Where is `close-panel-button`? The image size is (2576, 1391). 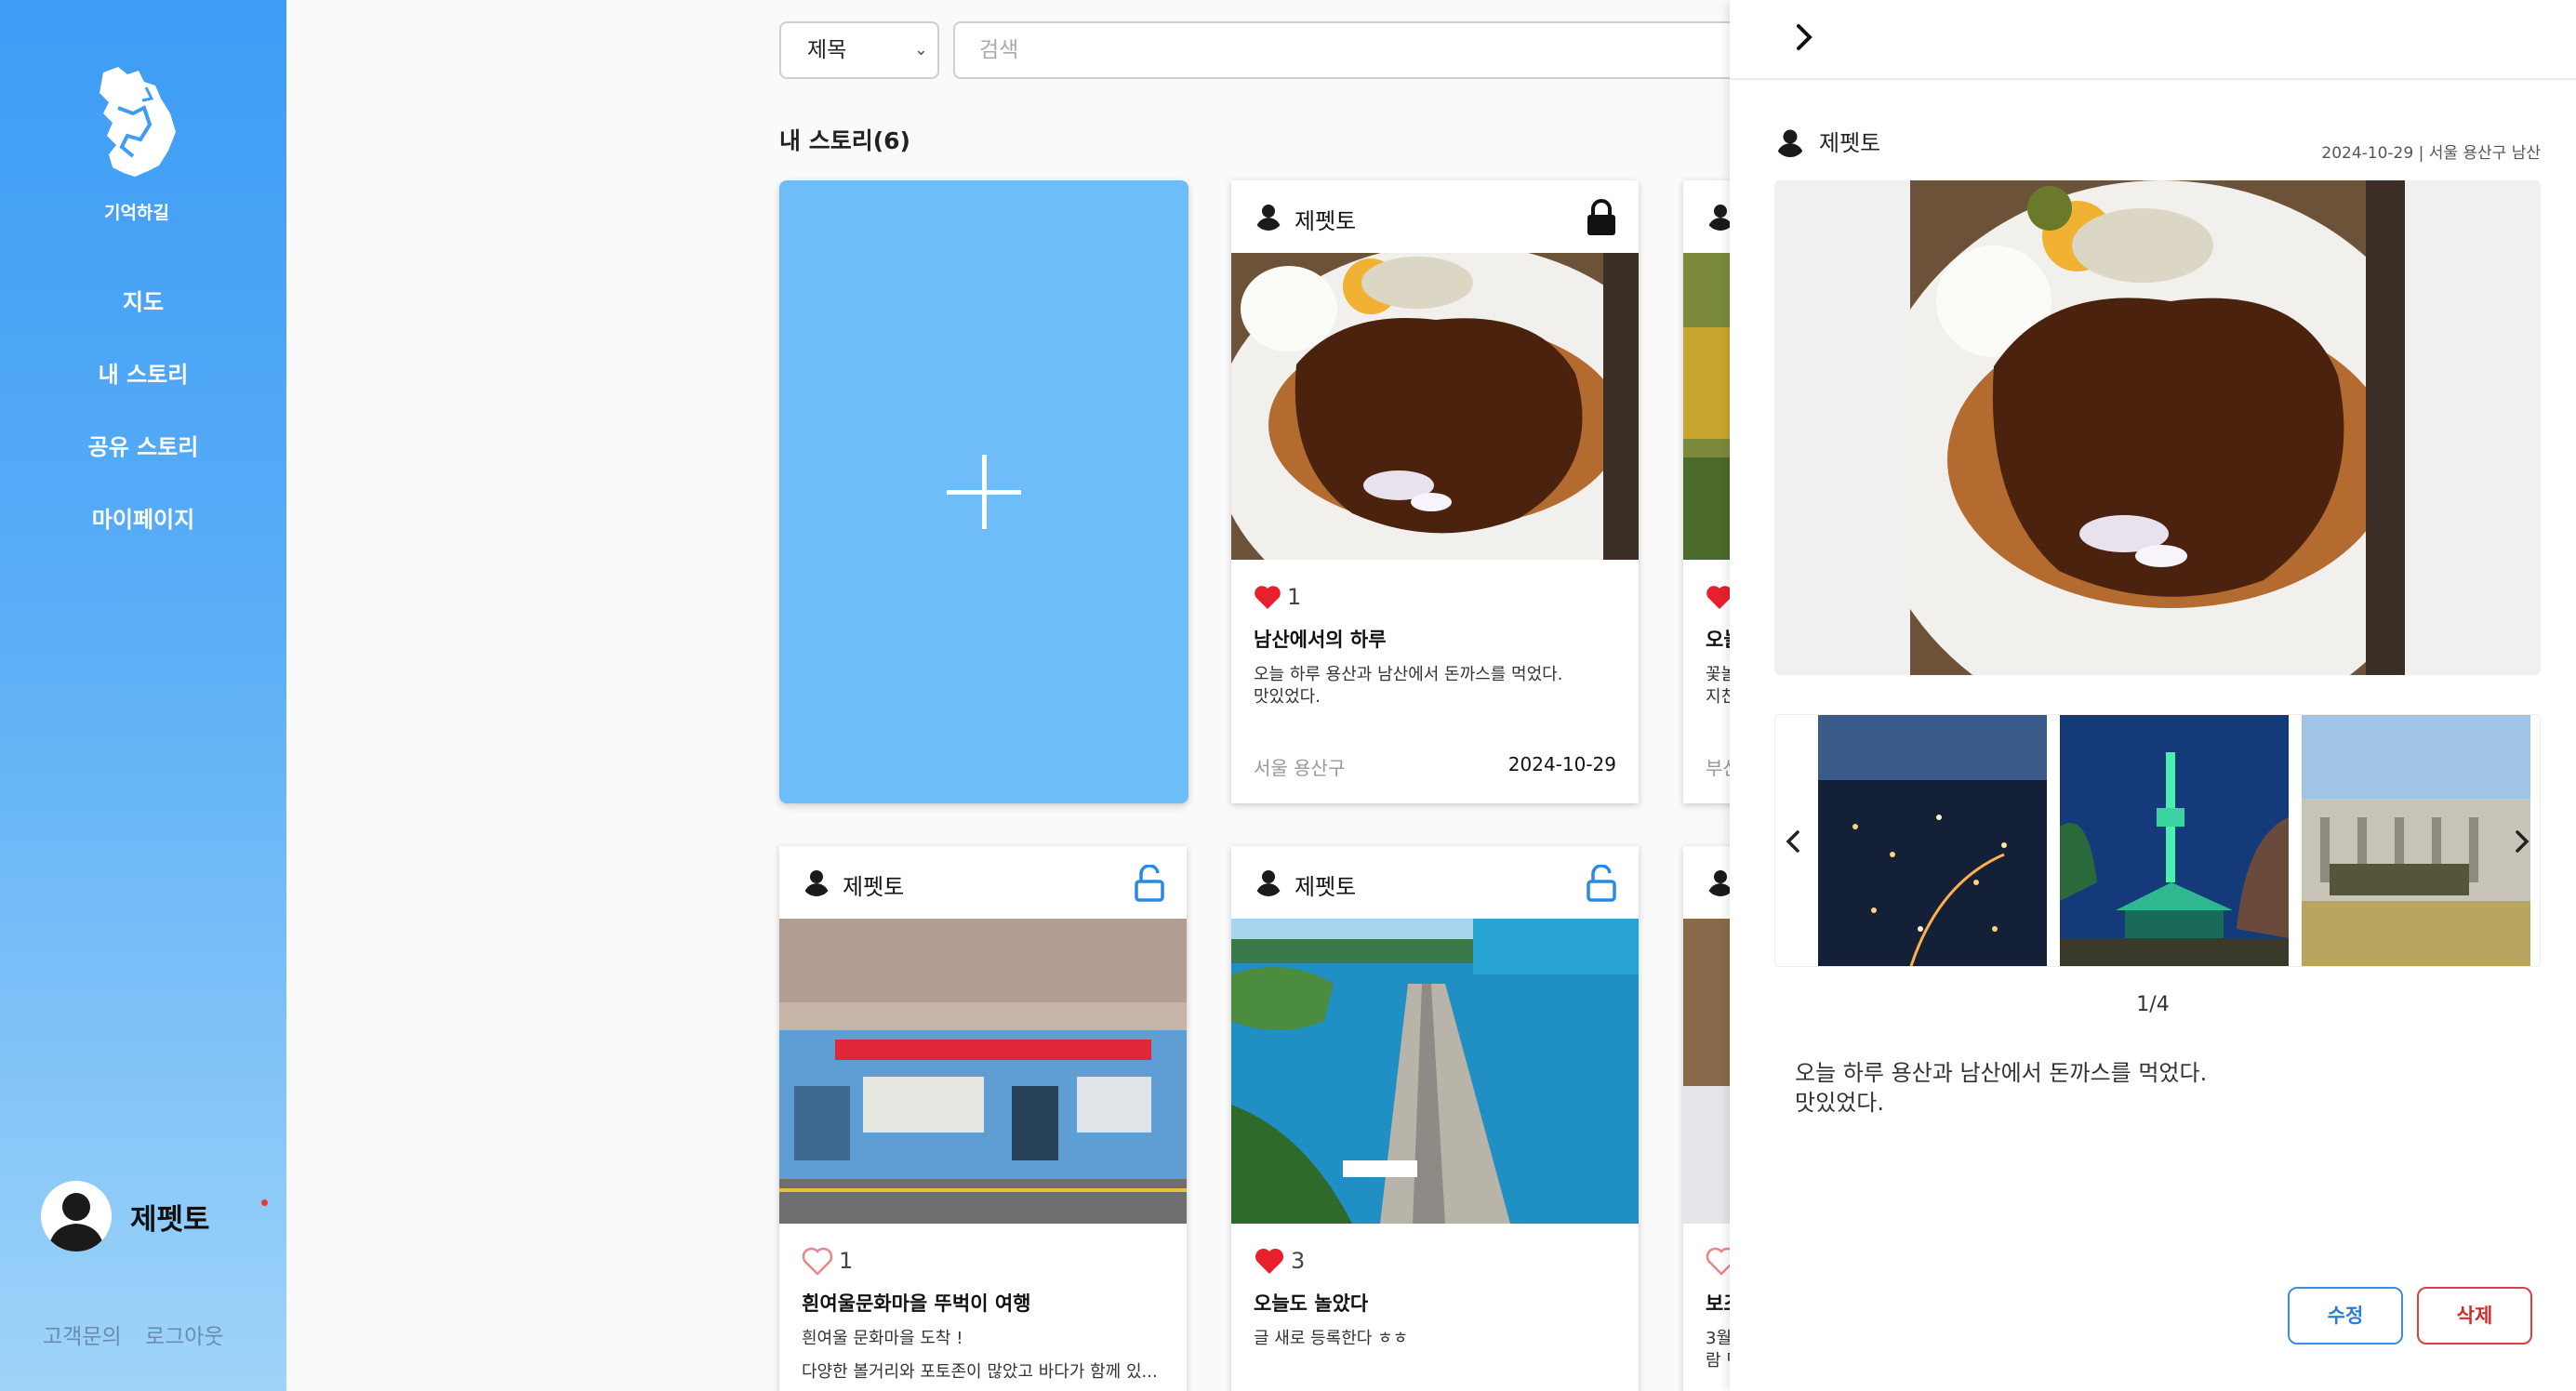 close-panel-button is located at coordinates (1804, 37).